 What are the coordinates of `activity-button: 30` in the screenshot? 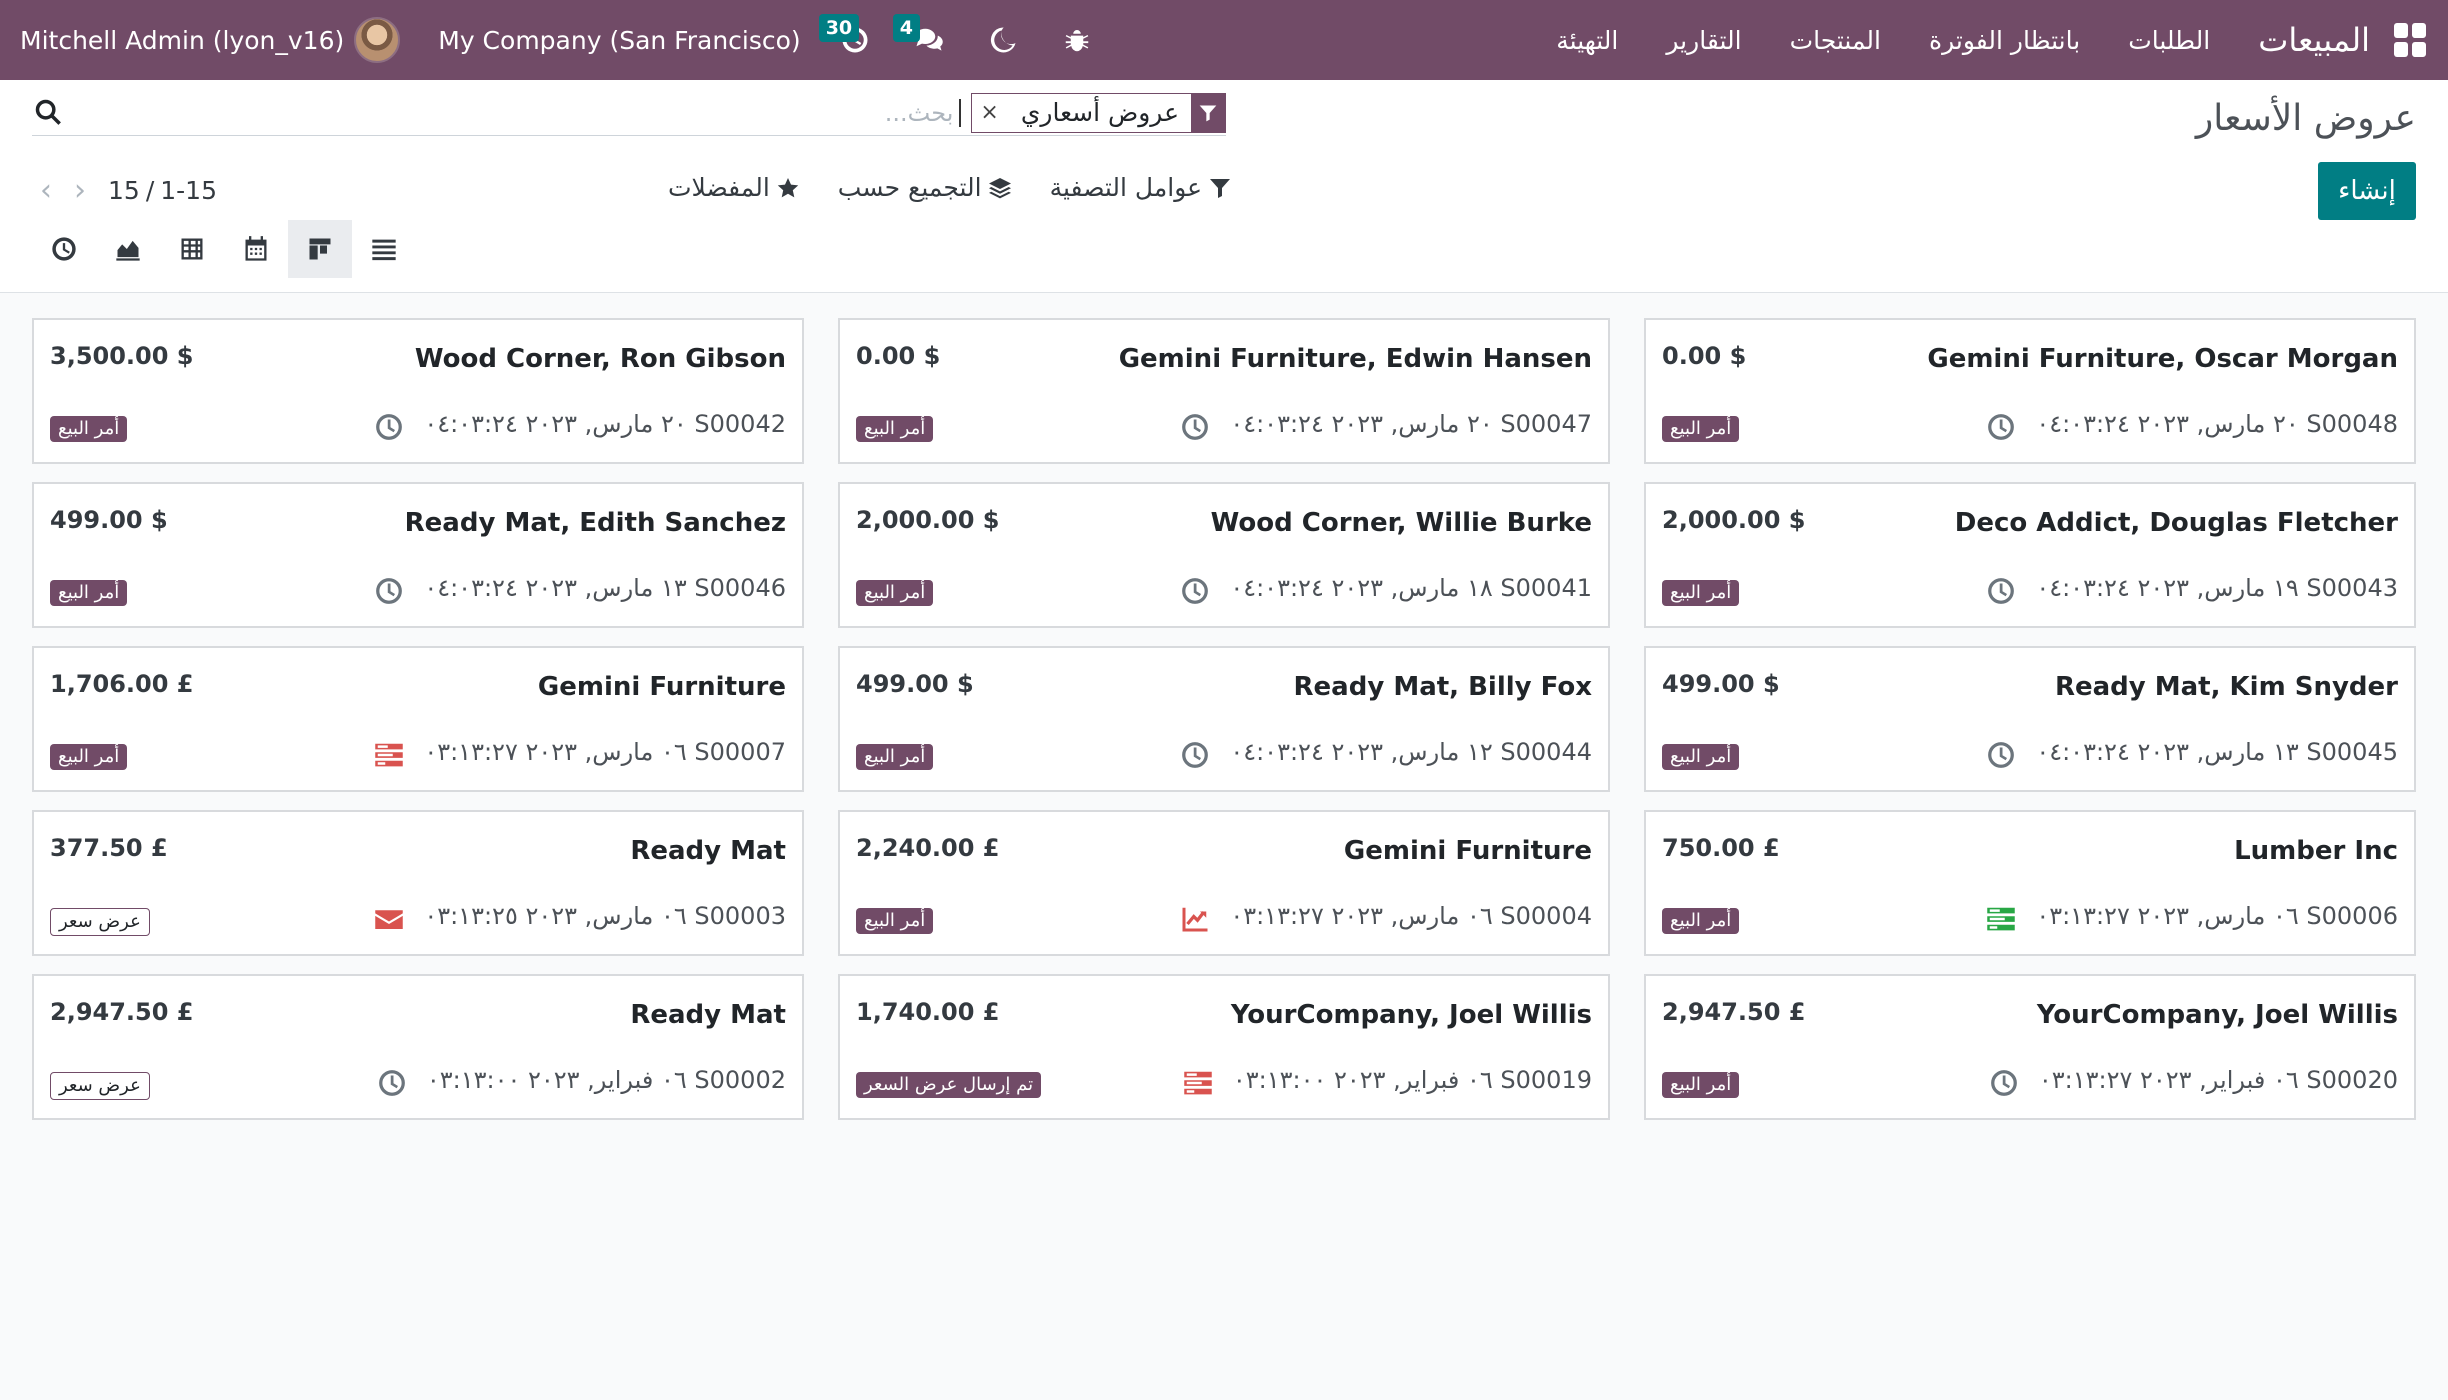 It's located at (846, 37).